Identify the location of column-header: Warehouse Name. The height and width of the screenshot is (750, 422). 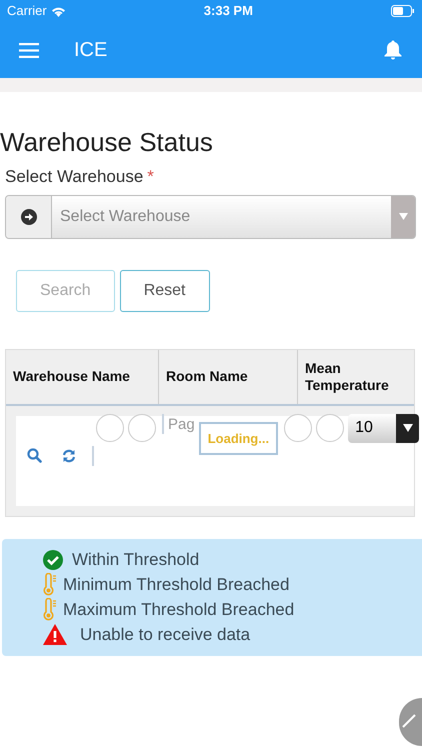
(71, 376).